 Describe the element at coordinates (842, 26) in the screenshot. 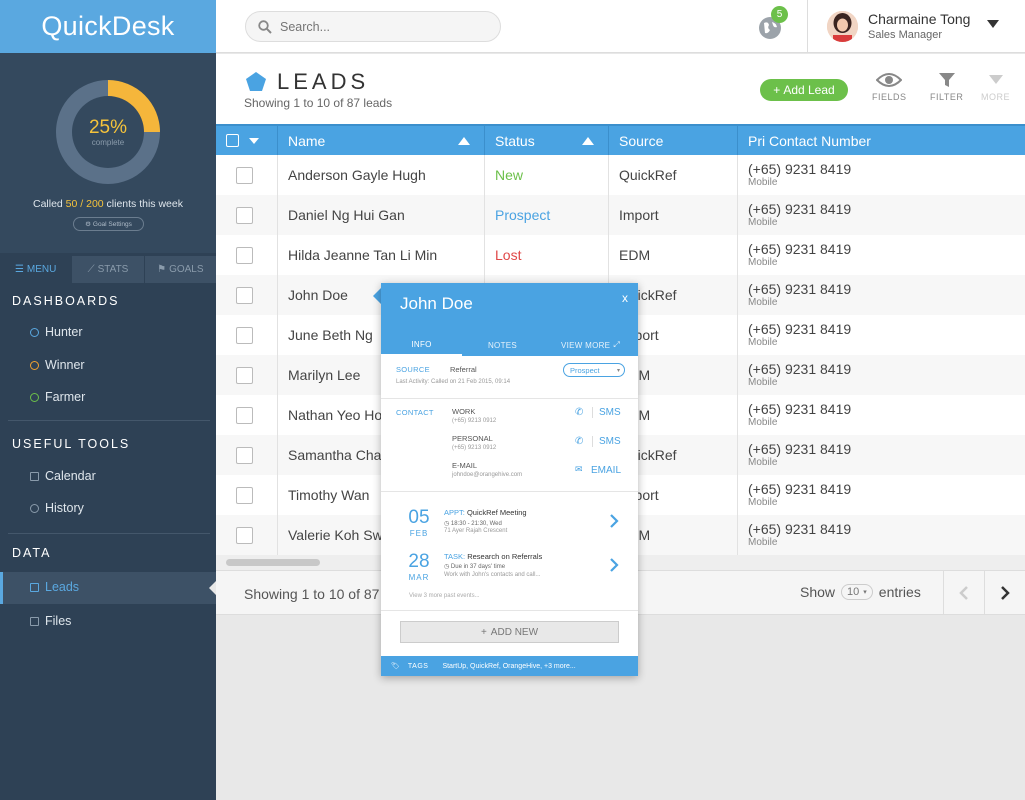

I see `avatar` at that location.